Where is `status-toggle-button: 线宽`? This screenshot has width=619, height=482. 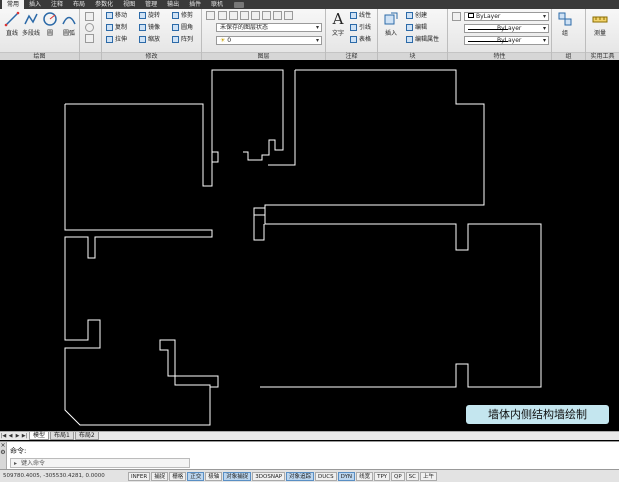
status-toggle-button: 线宽 is located at coordinates (365, 476).